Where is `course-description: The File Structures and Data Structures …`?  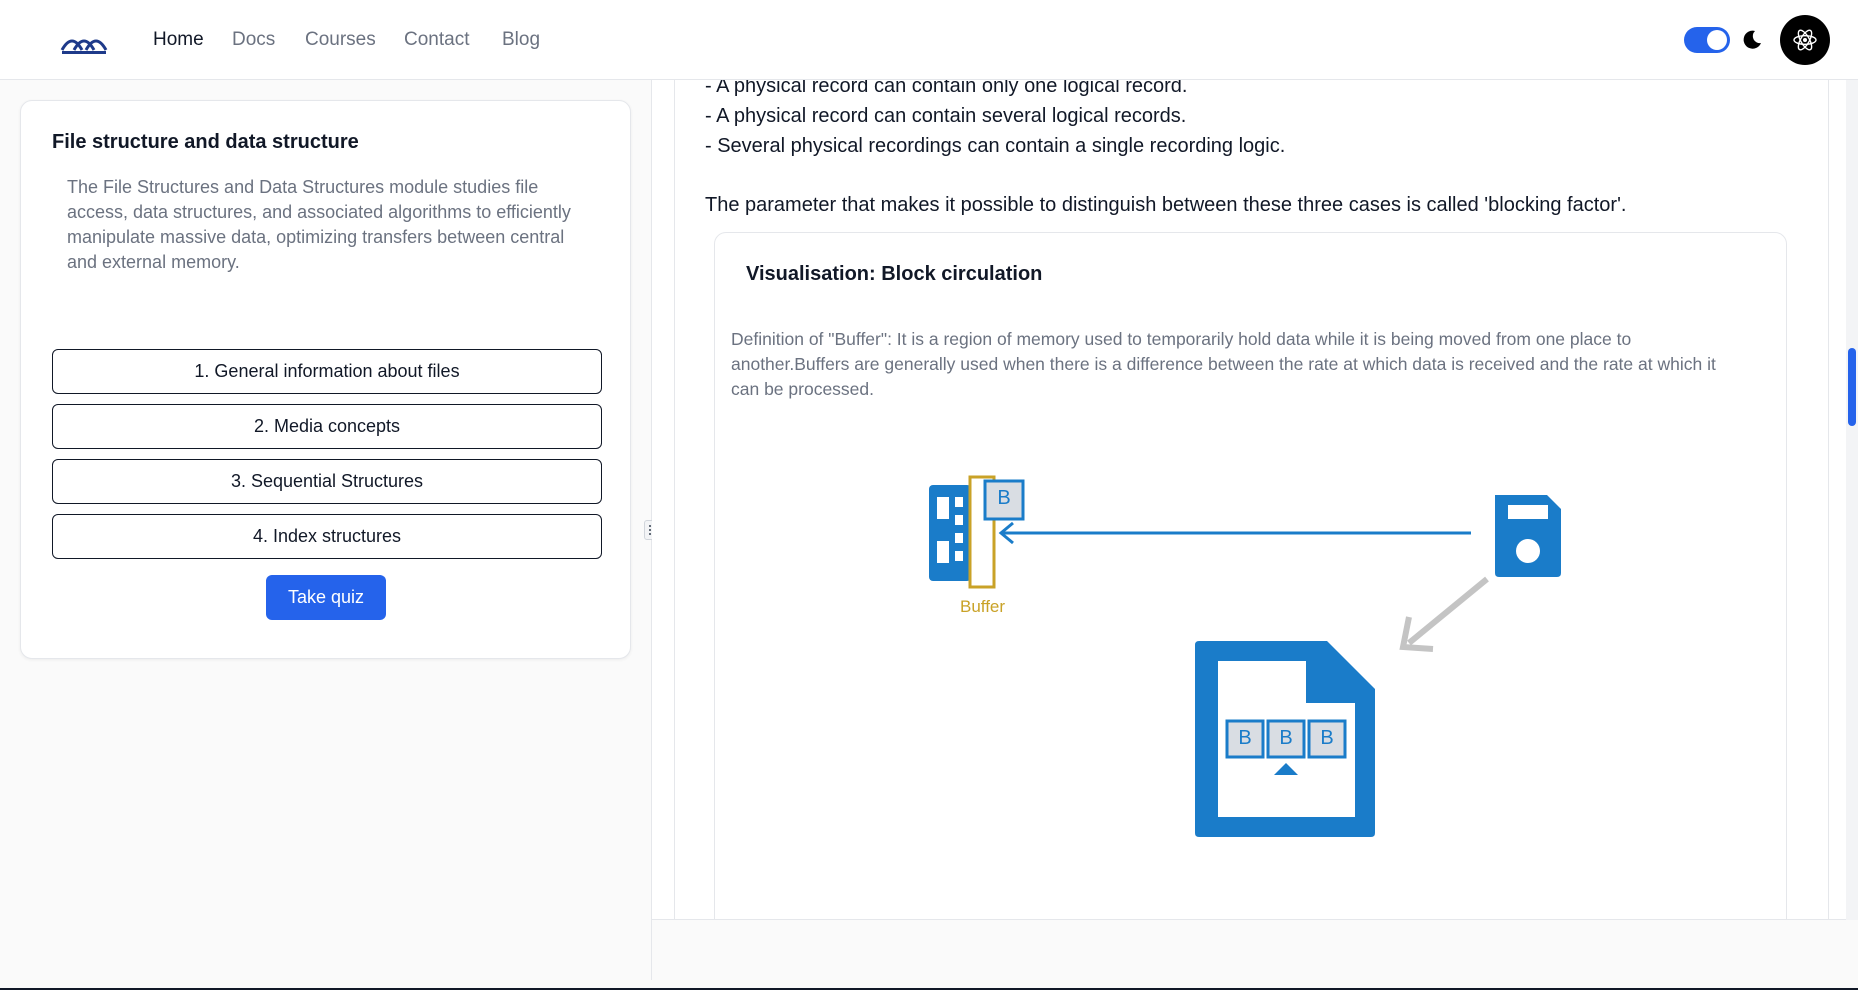 course-description: The File Structures and Data Structures … is located at coordinates (319, 224).